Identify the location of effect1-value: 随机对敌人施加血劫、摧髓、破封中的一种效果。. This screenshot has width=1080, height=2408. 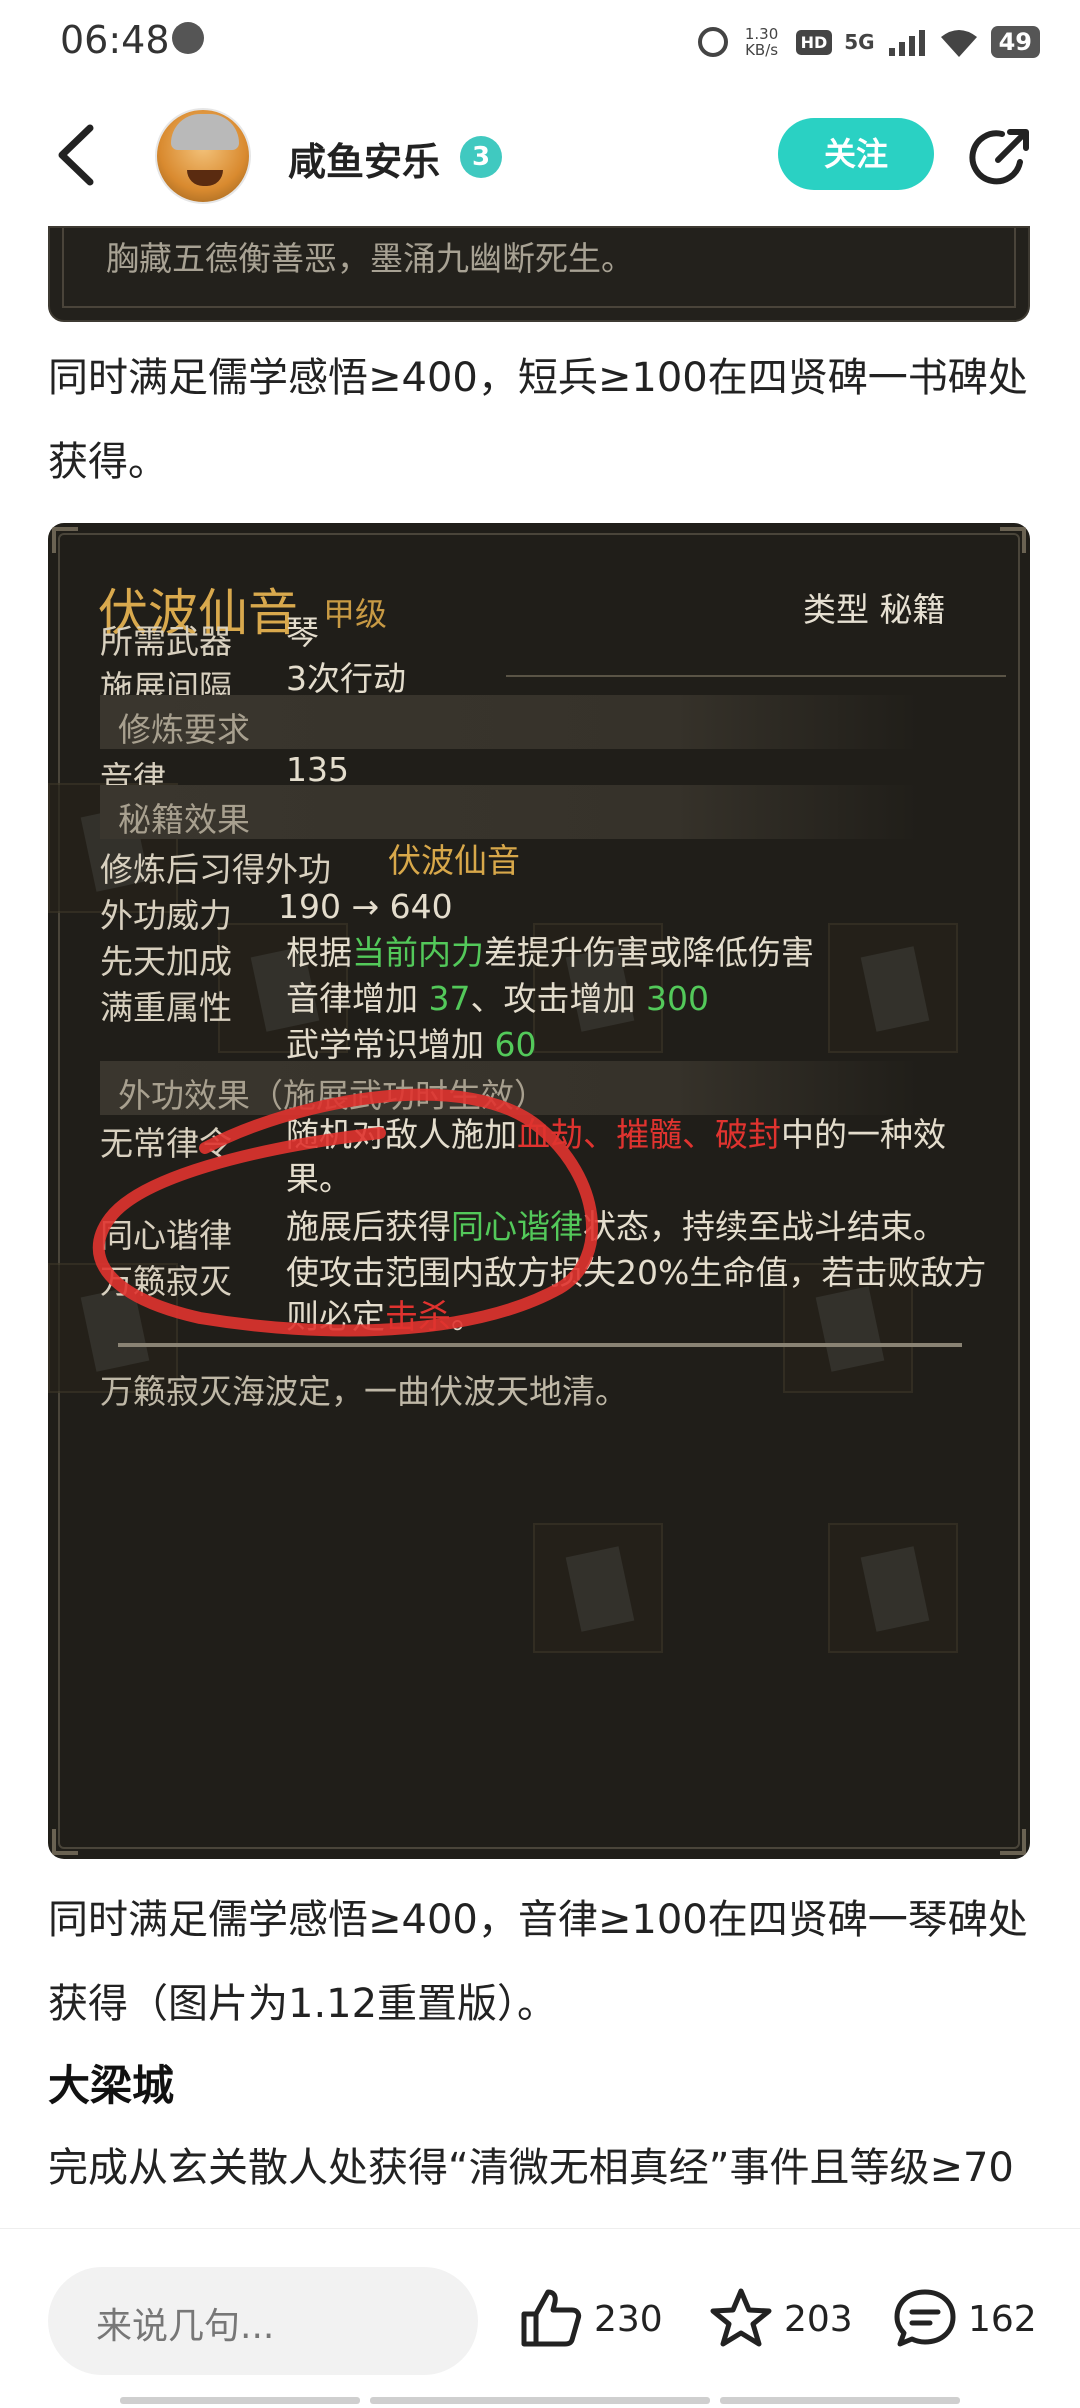
(646, 1157).